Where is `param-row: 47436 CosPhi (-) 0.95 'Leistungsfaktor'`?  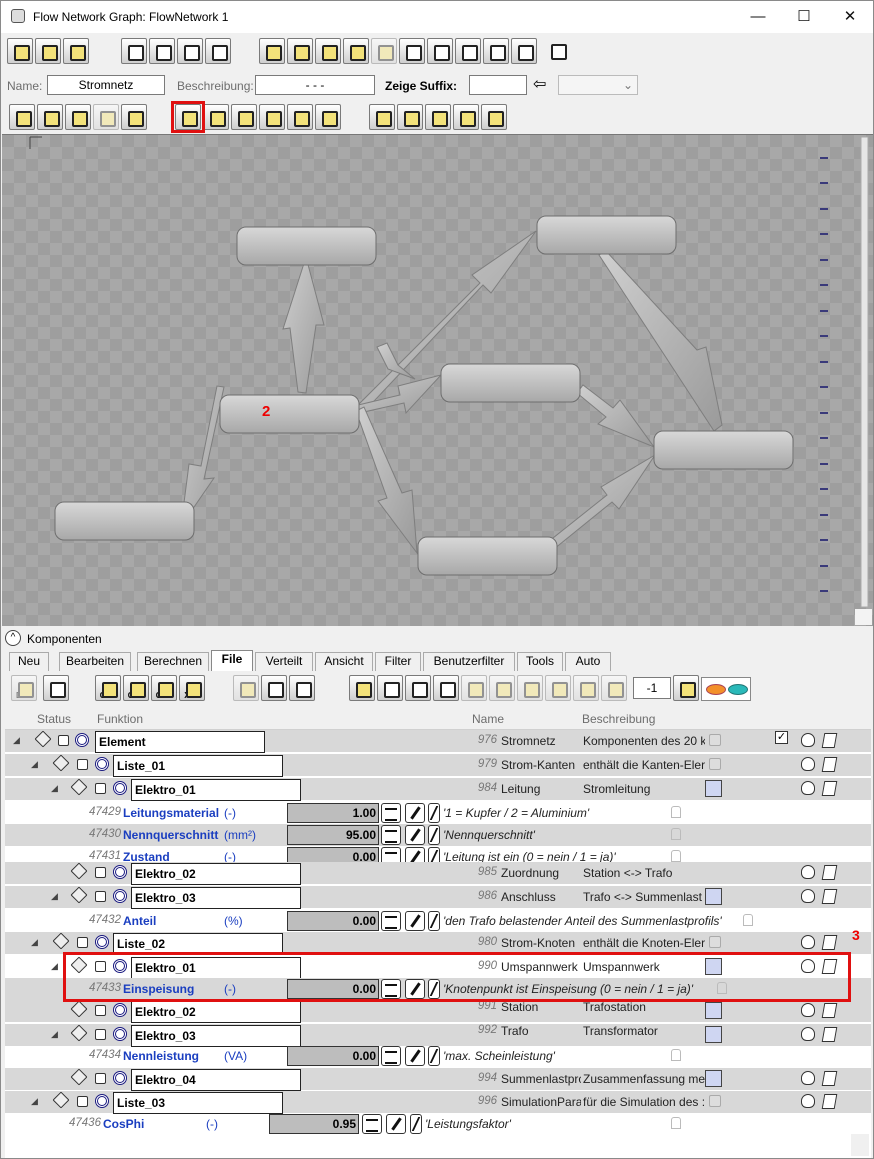
param-row: 47436 CosPhi (-) 0.95 'Leistungsfaktor' is located at coordinates (438, 1124).